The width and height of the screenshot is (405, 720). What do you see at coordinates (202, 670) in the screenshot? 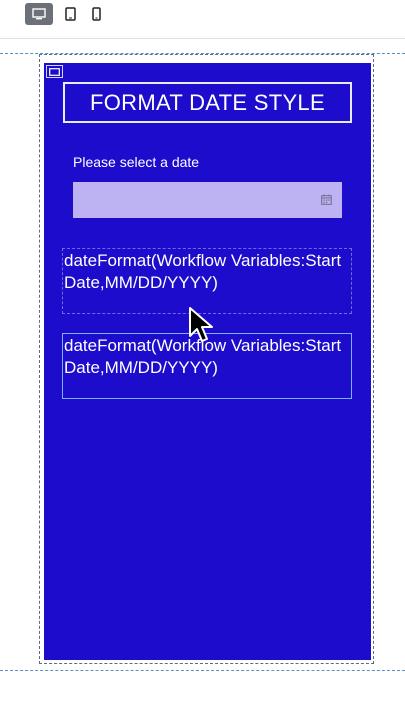
I see `guide-line-bottom` at bounding box center [202, 670].